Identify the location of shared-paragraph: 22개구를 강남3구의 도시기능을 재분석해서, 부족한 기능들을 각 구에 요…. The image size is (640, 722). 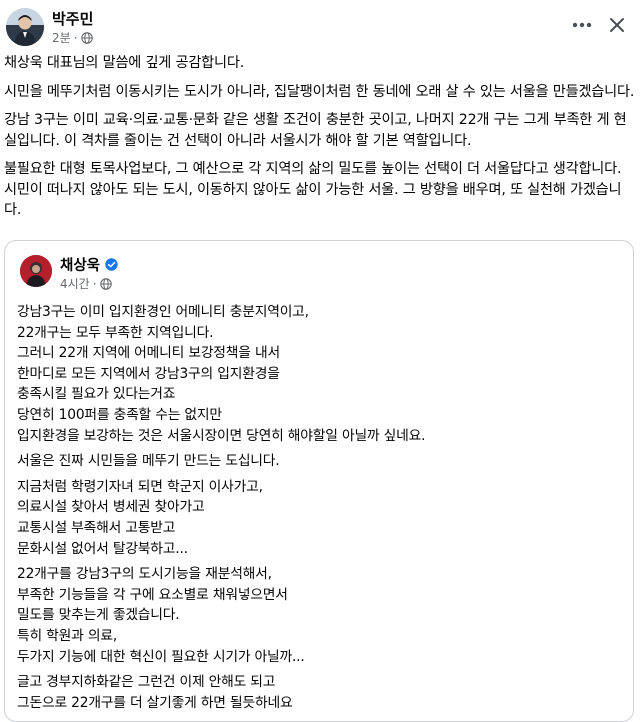
(161, 615).